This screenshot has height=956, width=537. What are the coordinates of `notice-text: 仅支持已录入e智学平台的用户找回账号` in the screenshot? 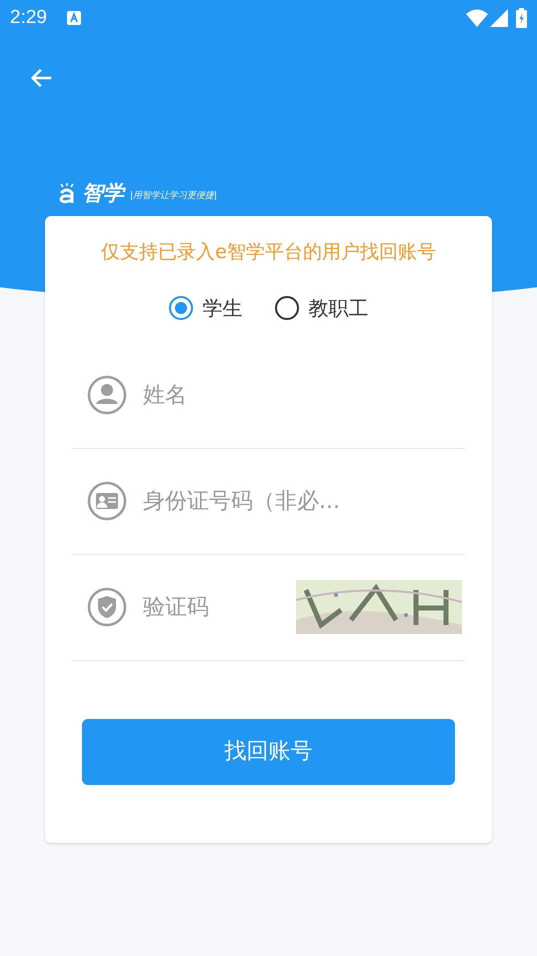 It's located at (268, 252).